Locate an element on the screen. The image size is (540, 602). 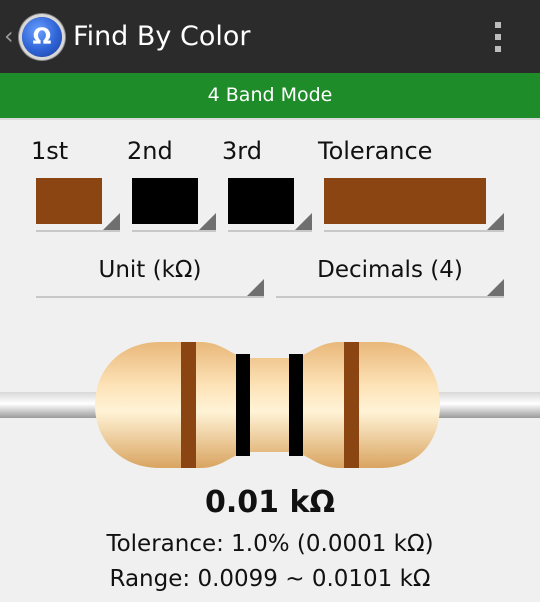
tolerance-band-swatch is located at coordinates (405, 201).